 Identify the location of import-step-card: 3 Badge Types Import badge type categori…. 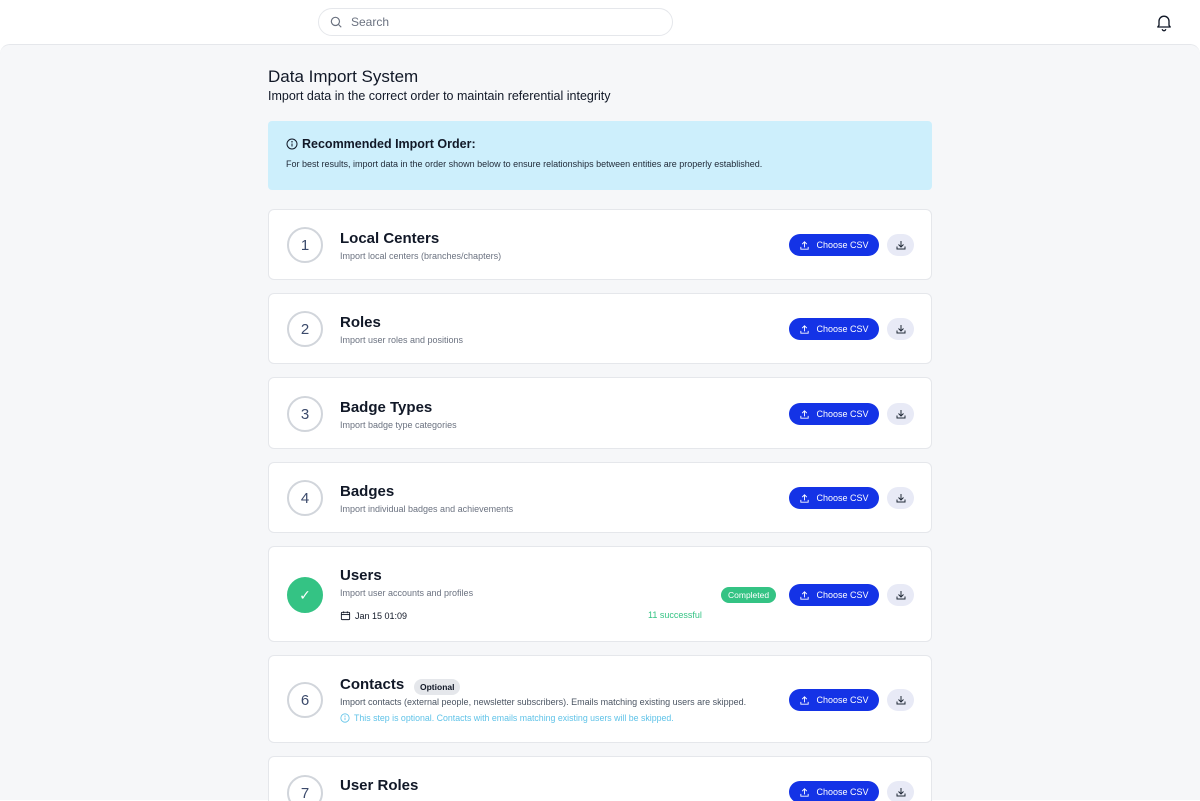
(600, 413).